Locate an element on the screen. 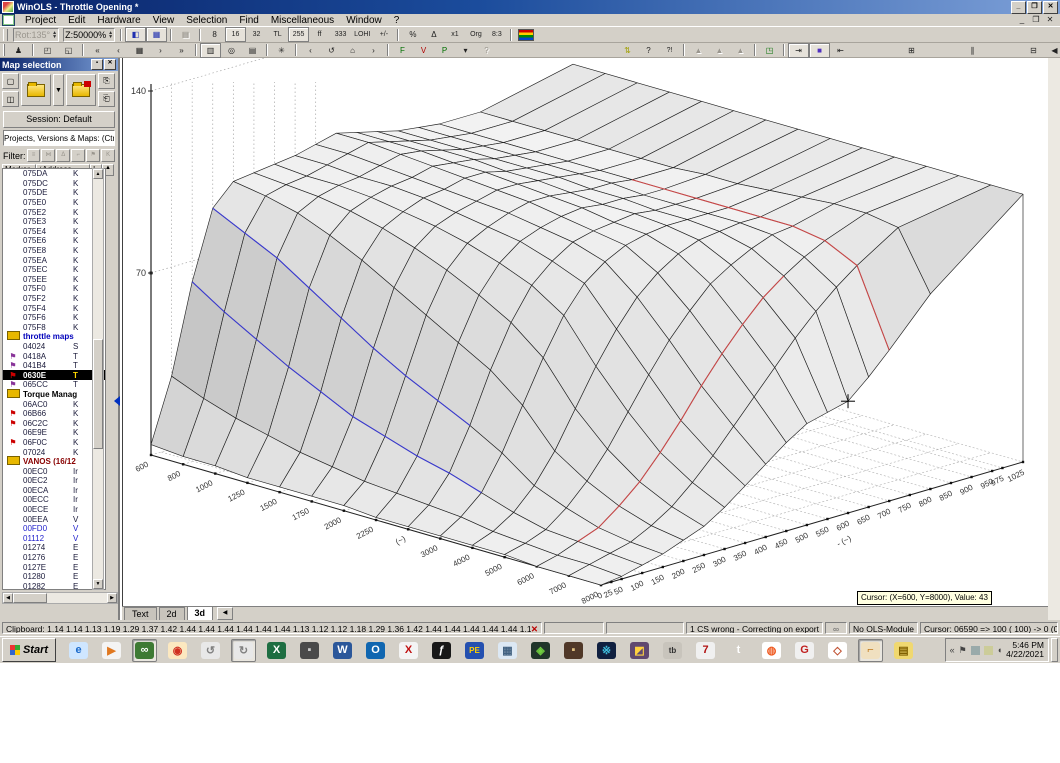 This screenshot has height=763, width=1060. context-help-button: ?! is located at coordinates (669, 50).